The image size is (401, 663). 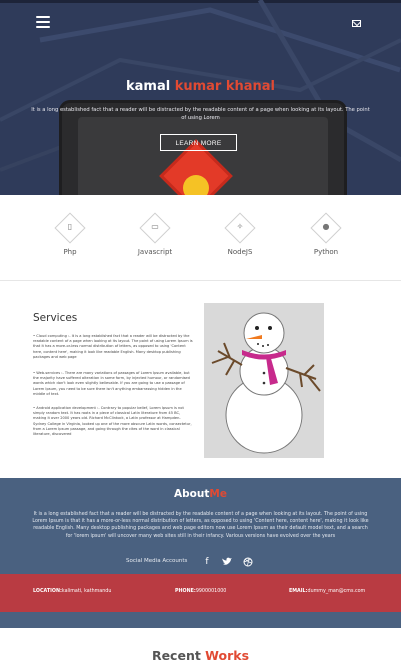 I want to click on footer-strip, so click(x=200, y=620).